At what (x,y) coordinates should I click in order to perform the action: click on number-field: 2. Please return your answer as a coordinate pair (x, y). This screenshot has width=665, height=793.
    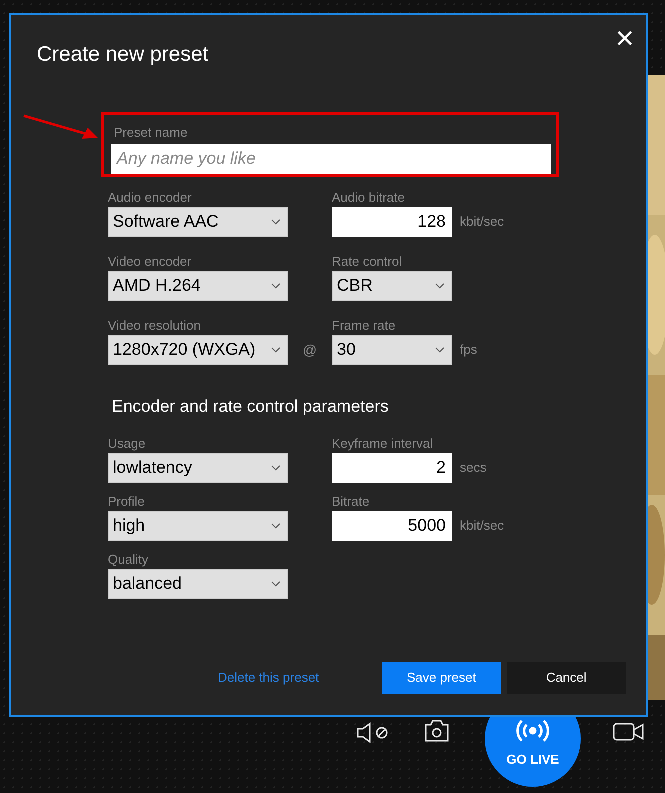
    Looking at the image, I should click on (392, 468).